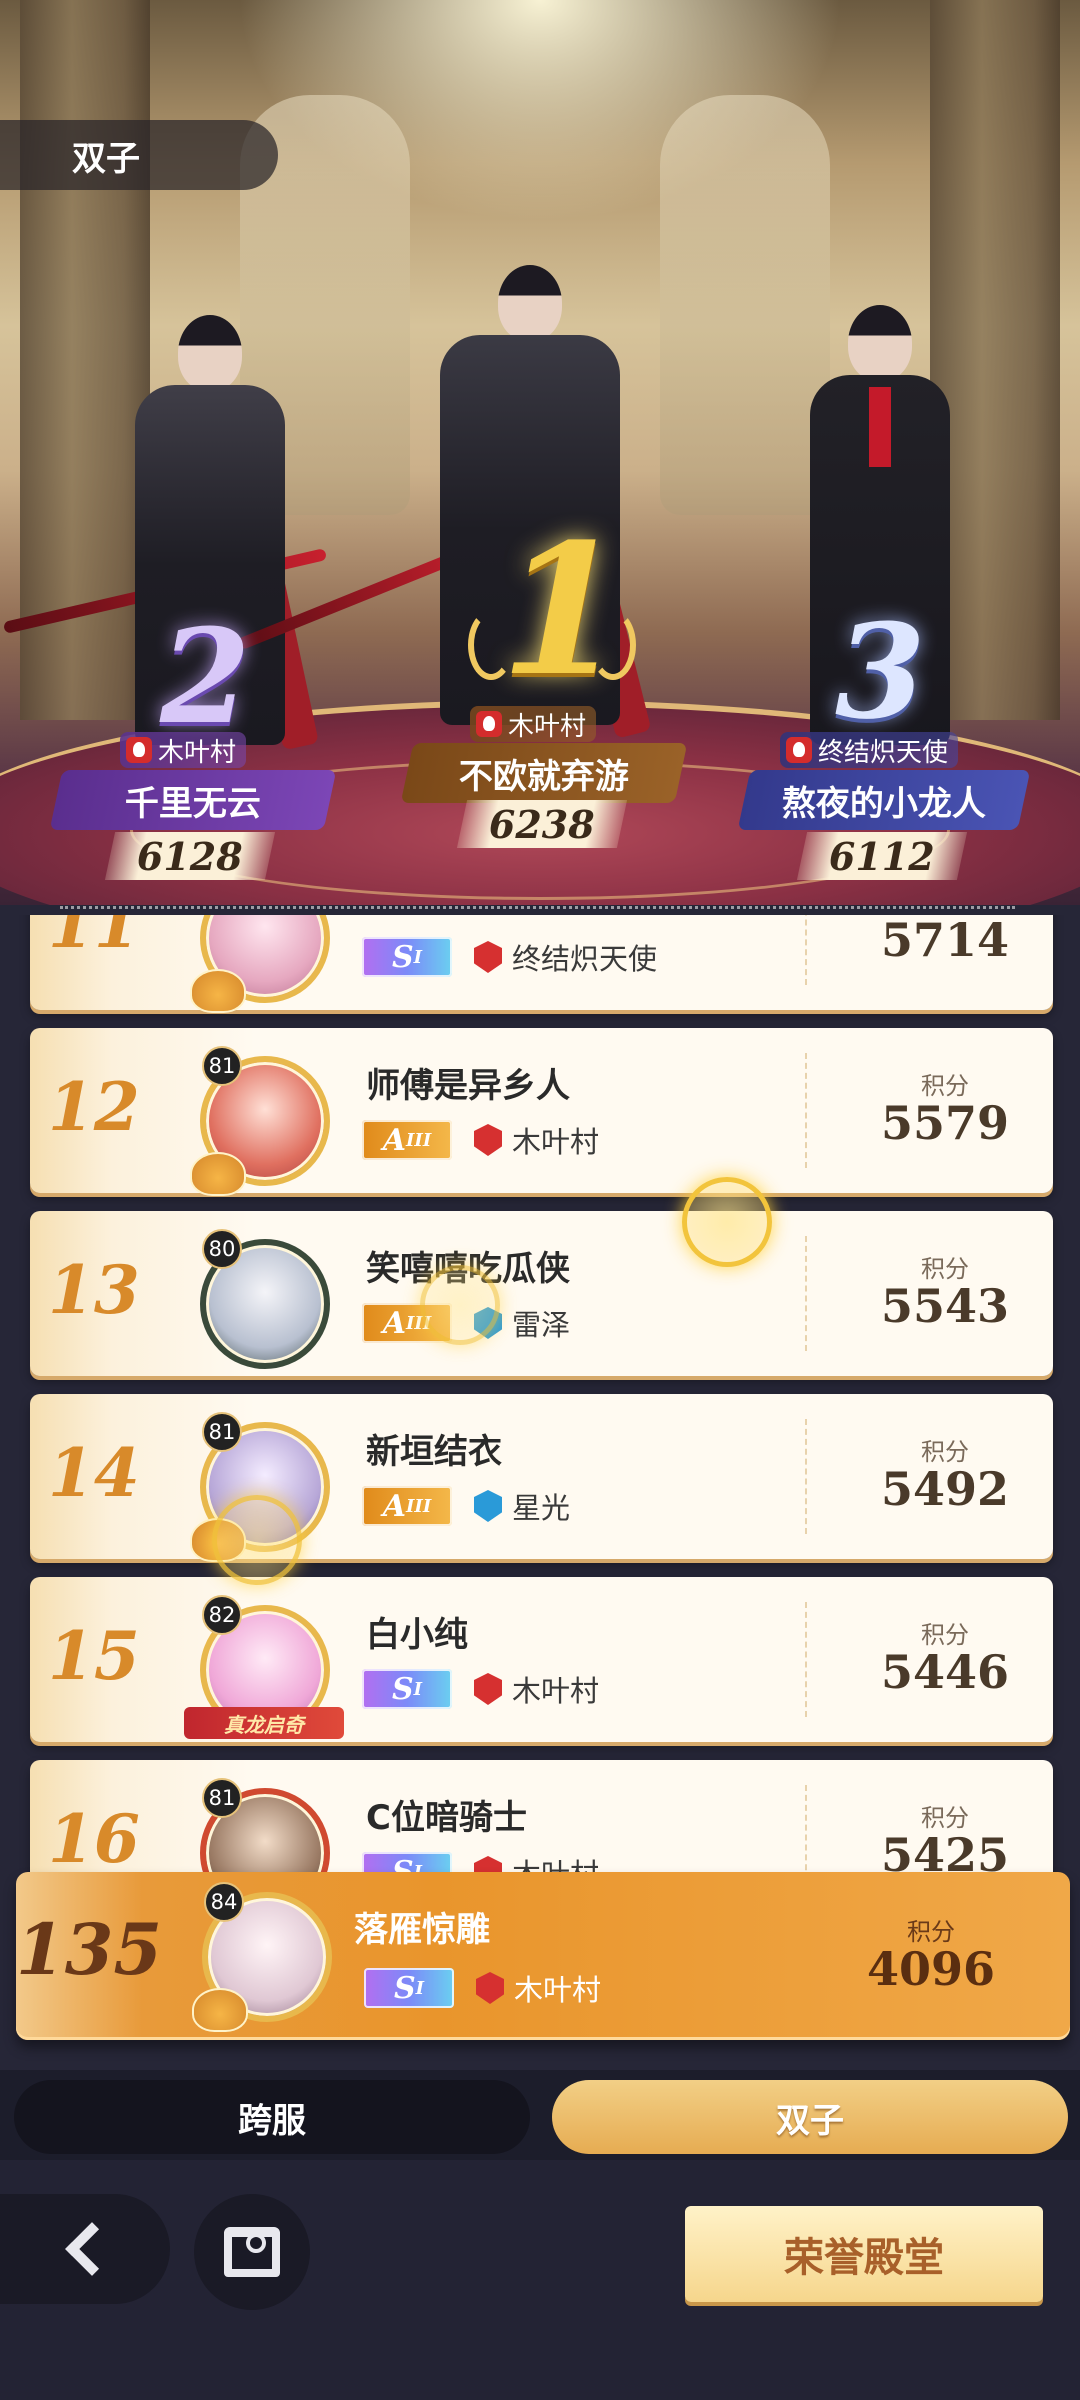 This screenshot has height=2400, width=1080. Describe the element at coordinates (94, 1473) in the screenshot. I see `rank-number: 14` at that location.